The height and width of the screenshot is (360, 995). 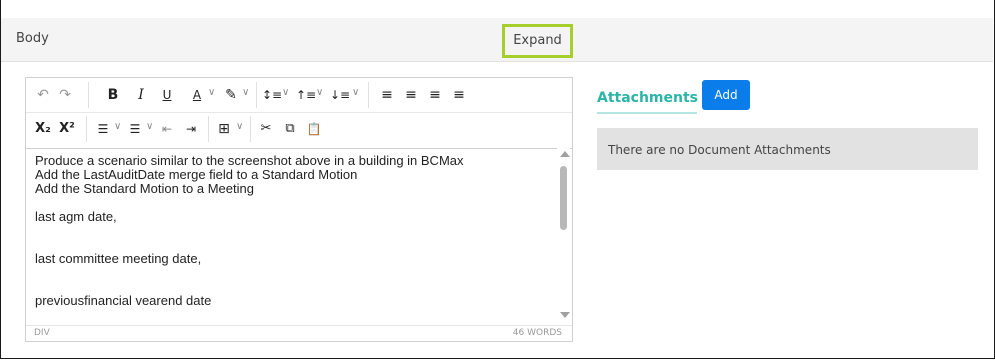 I want to click on numbered-list-icon: ☰, so click(x=135, y=129).